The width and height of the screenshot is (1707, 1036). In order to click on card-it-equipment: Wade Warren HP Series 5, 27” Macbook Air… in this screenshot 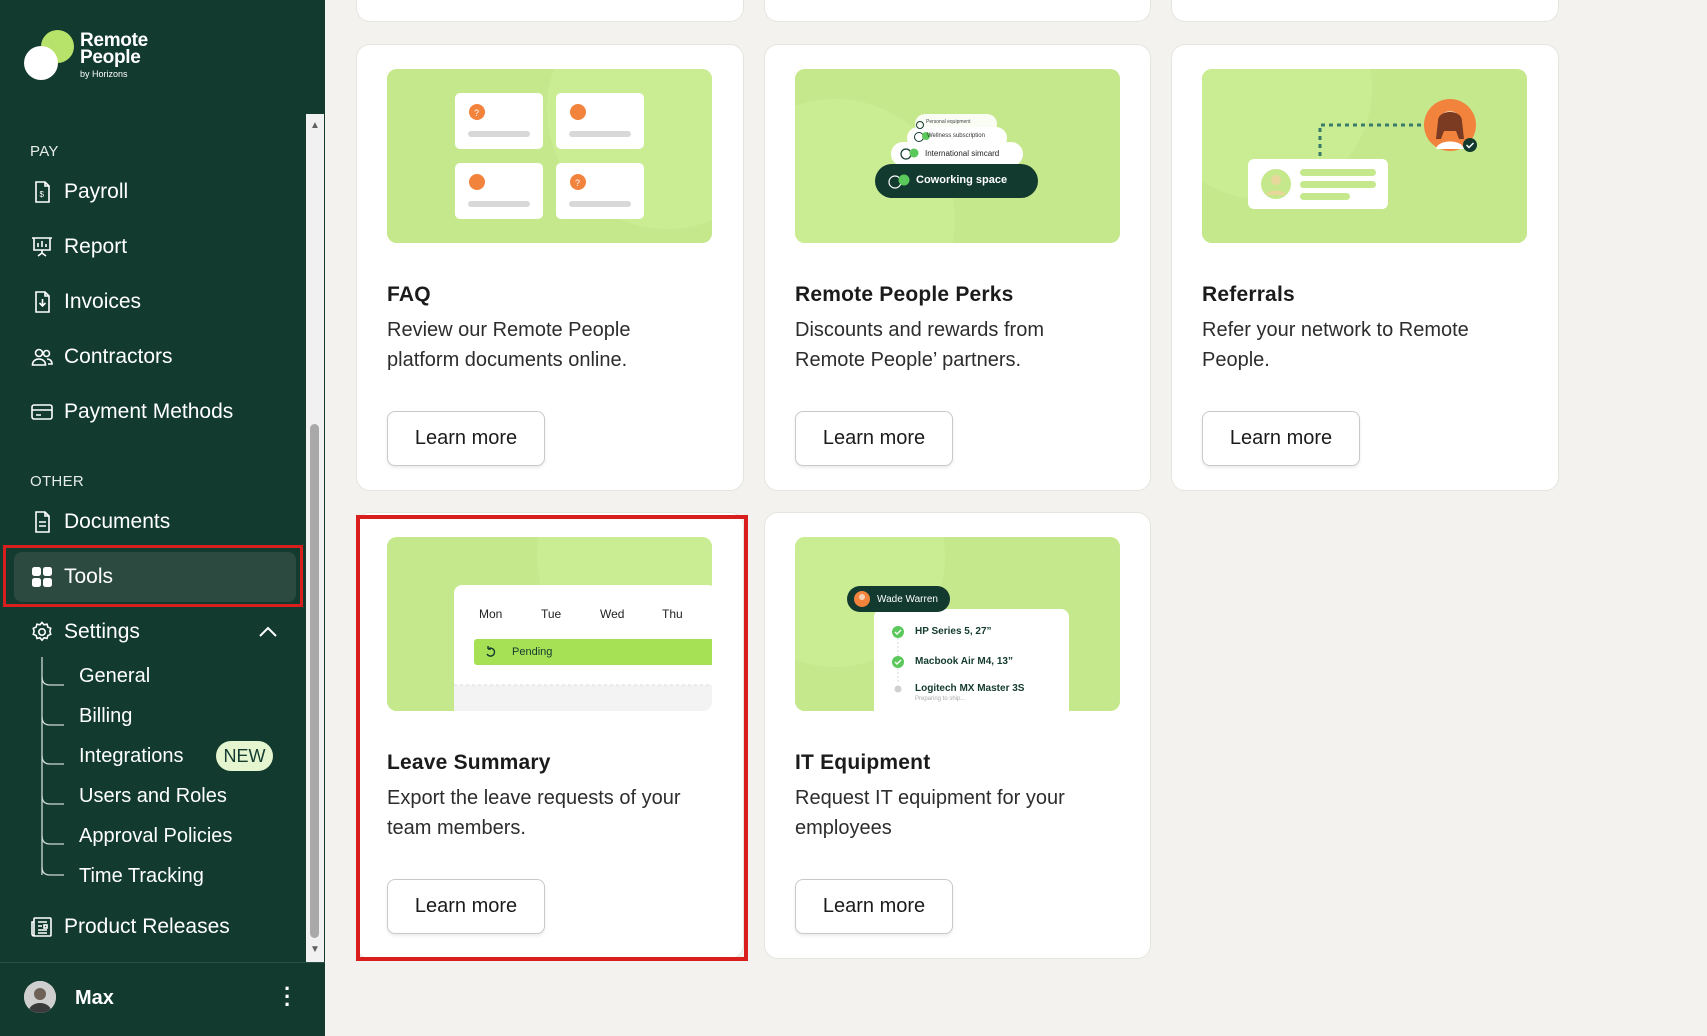, I will do `click(957, 735)`.